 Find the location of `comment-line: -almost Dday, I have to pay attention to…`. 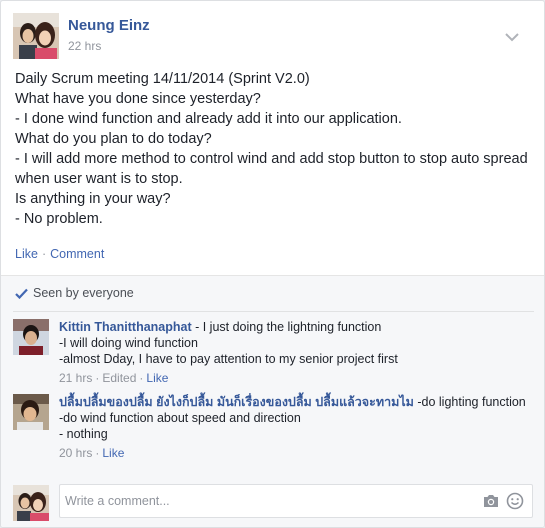

comment-line: -almost Dday, I have to pay attention to… is located at coordinates (228, 359).